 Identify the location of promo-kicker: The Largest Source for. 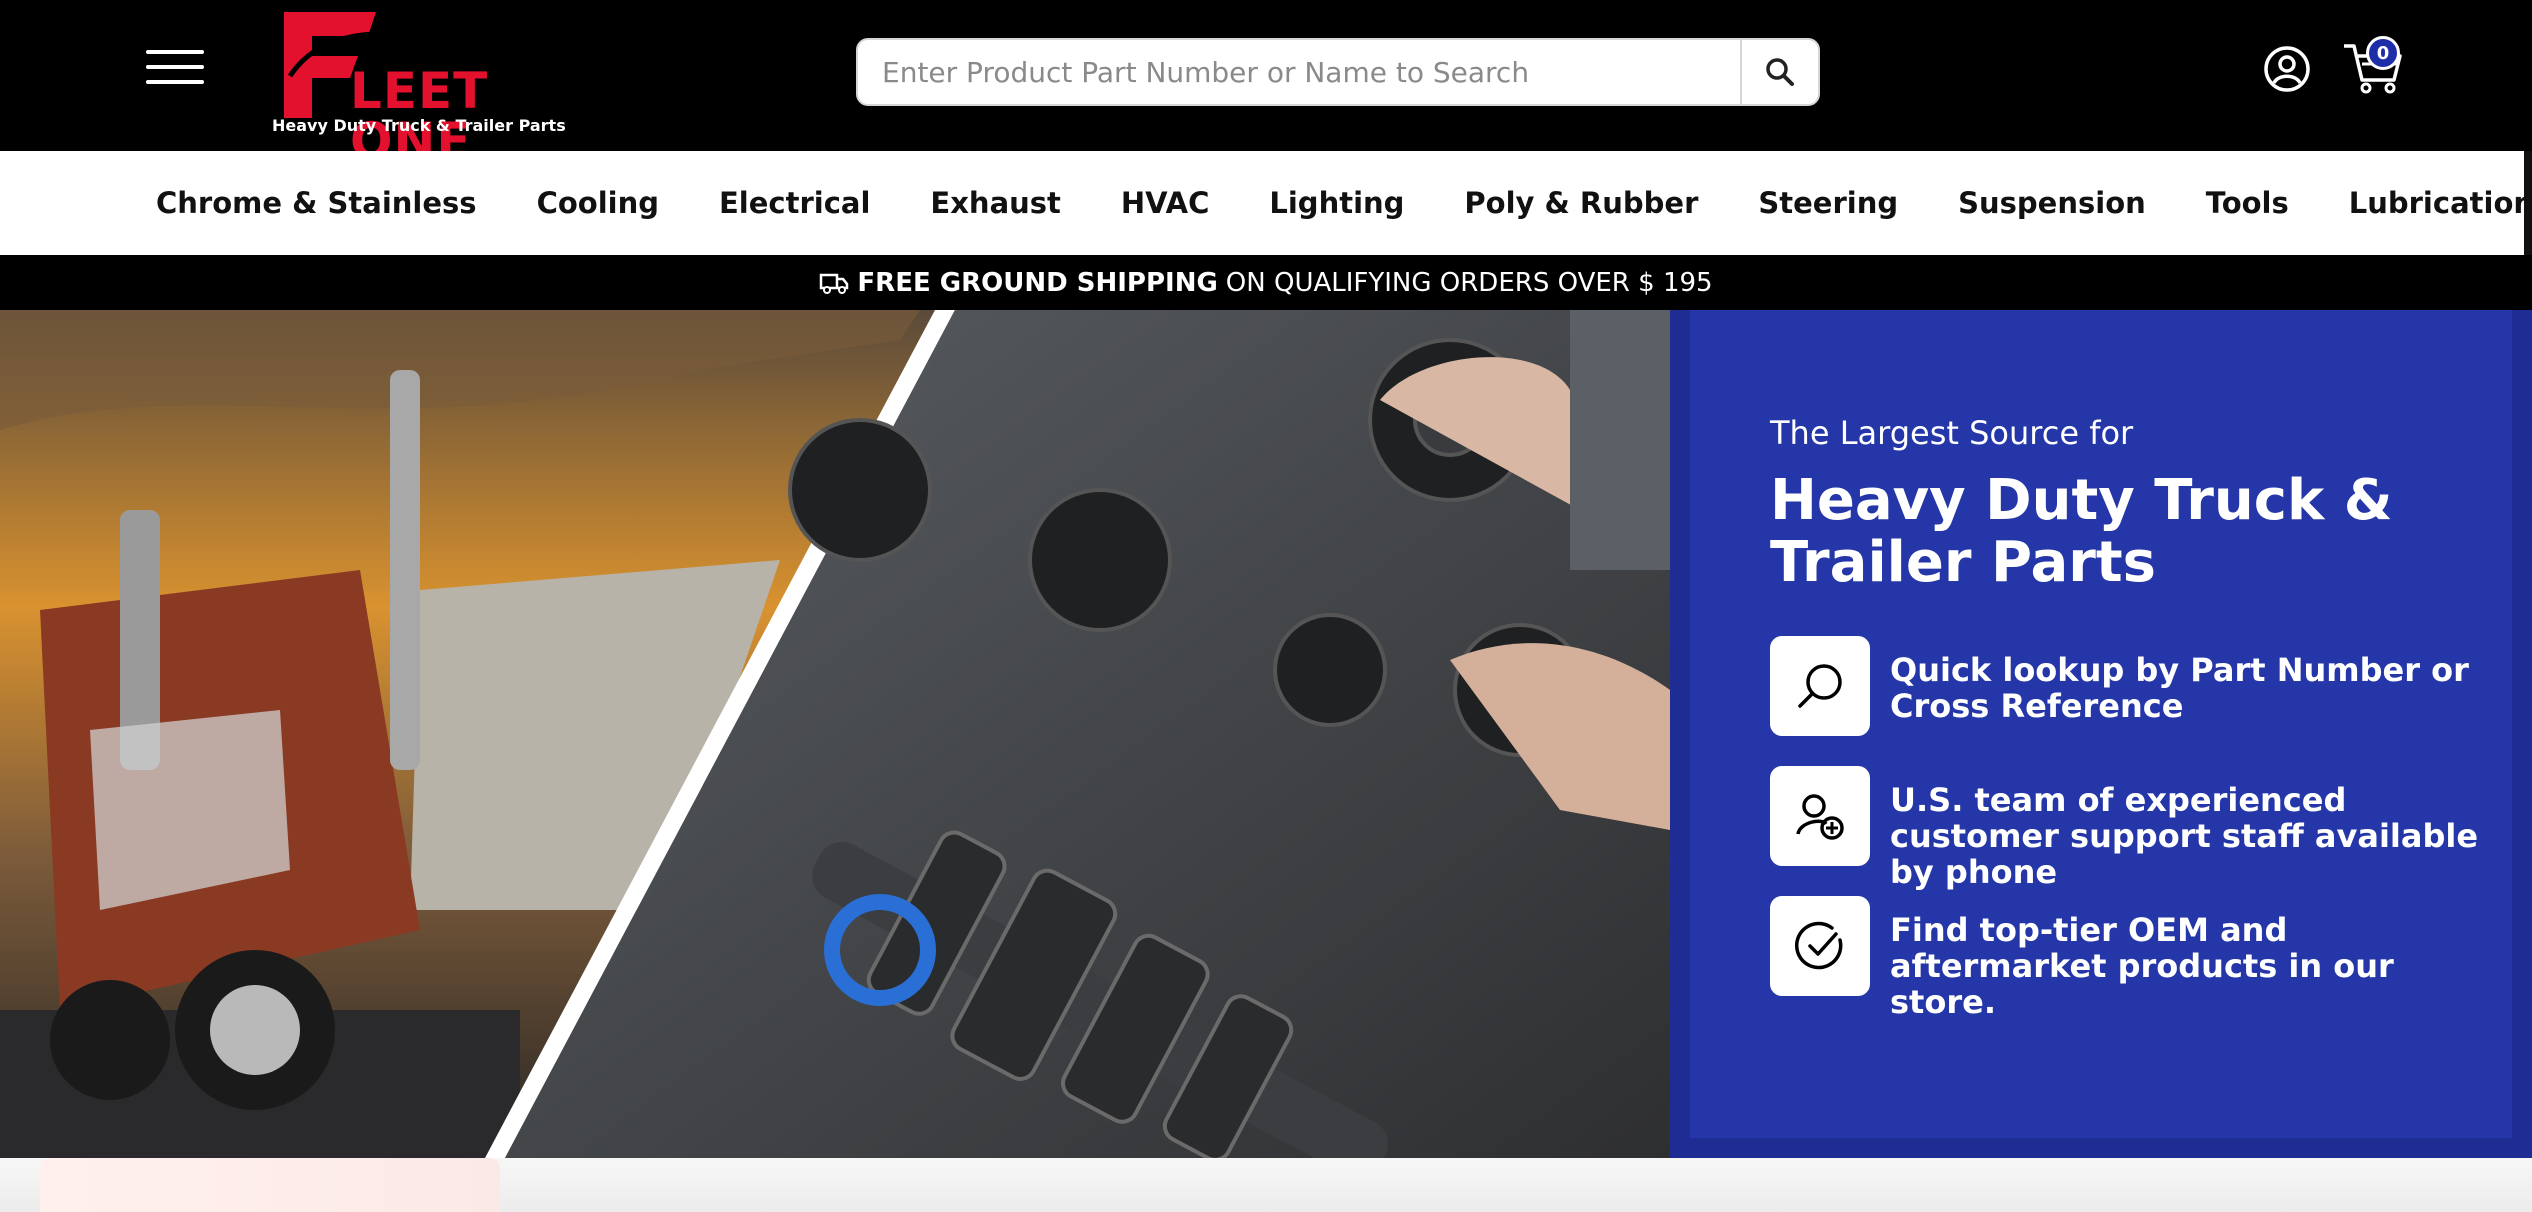
(1952, 433).